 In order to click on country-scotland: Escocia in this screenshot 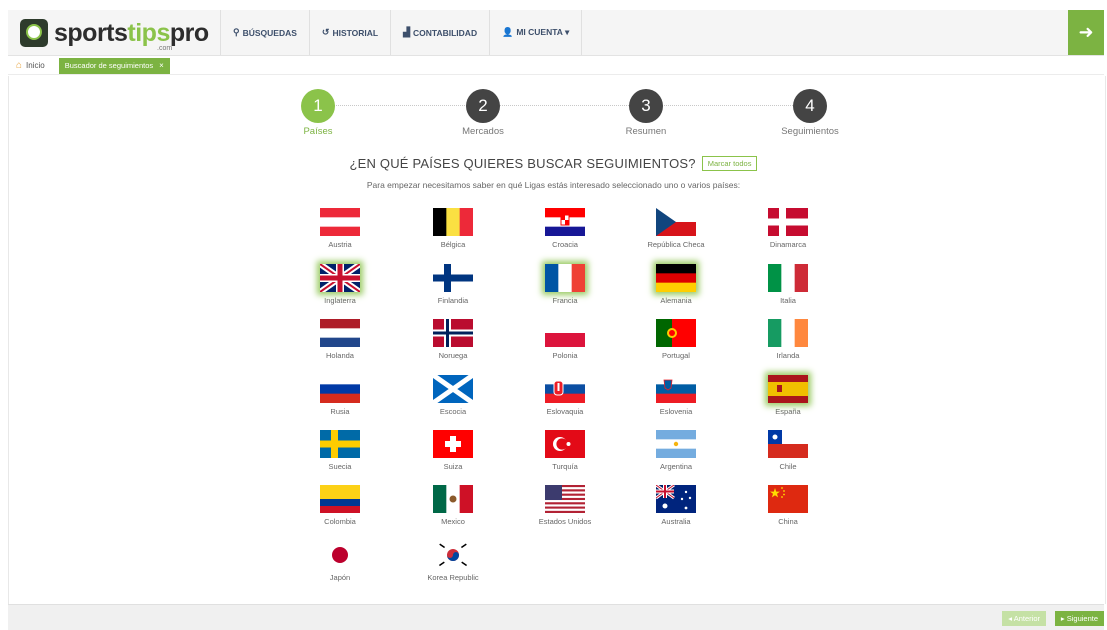, I will do `click(453, 395)`.